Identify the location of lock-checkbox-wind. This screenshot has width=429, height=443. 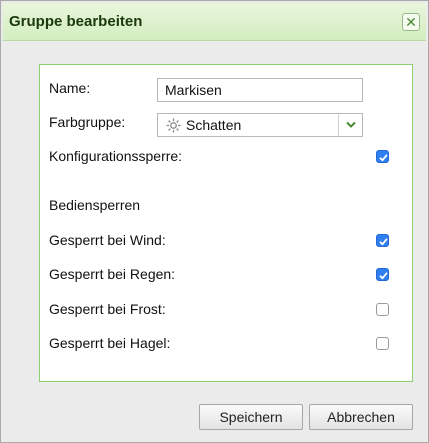
(382, 240).